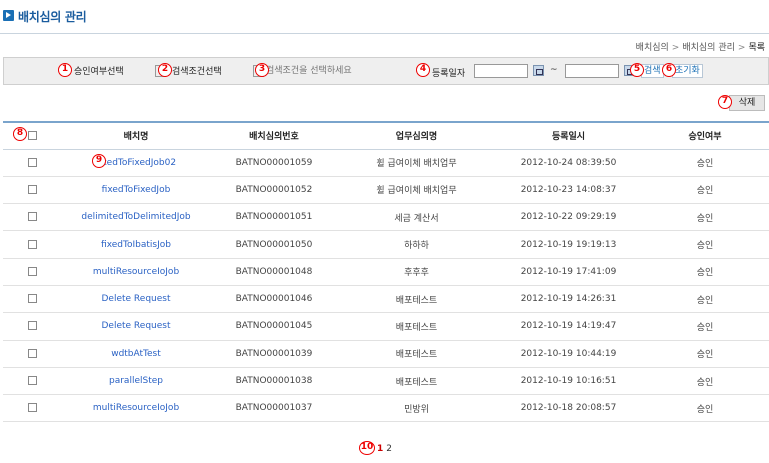 The height and width of the screenshot is (463, 769). I want to click on search-condition-select: 검색조건선택, so click(218, 71).